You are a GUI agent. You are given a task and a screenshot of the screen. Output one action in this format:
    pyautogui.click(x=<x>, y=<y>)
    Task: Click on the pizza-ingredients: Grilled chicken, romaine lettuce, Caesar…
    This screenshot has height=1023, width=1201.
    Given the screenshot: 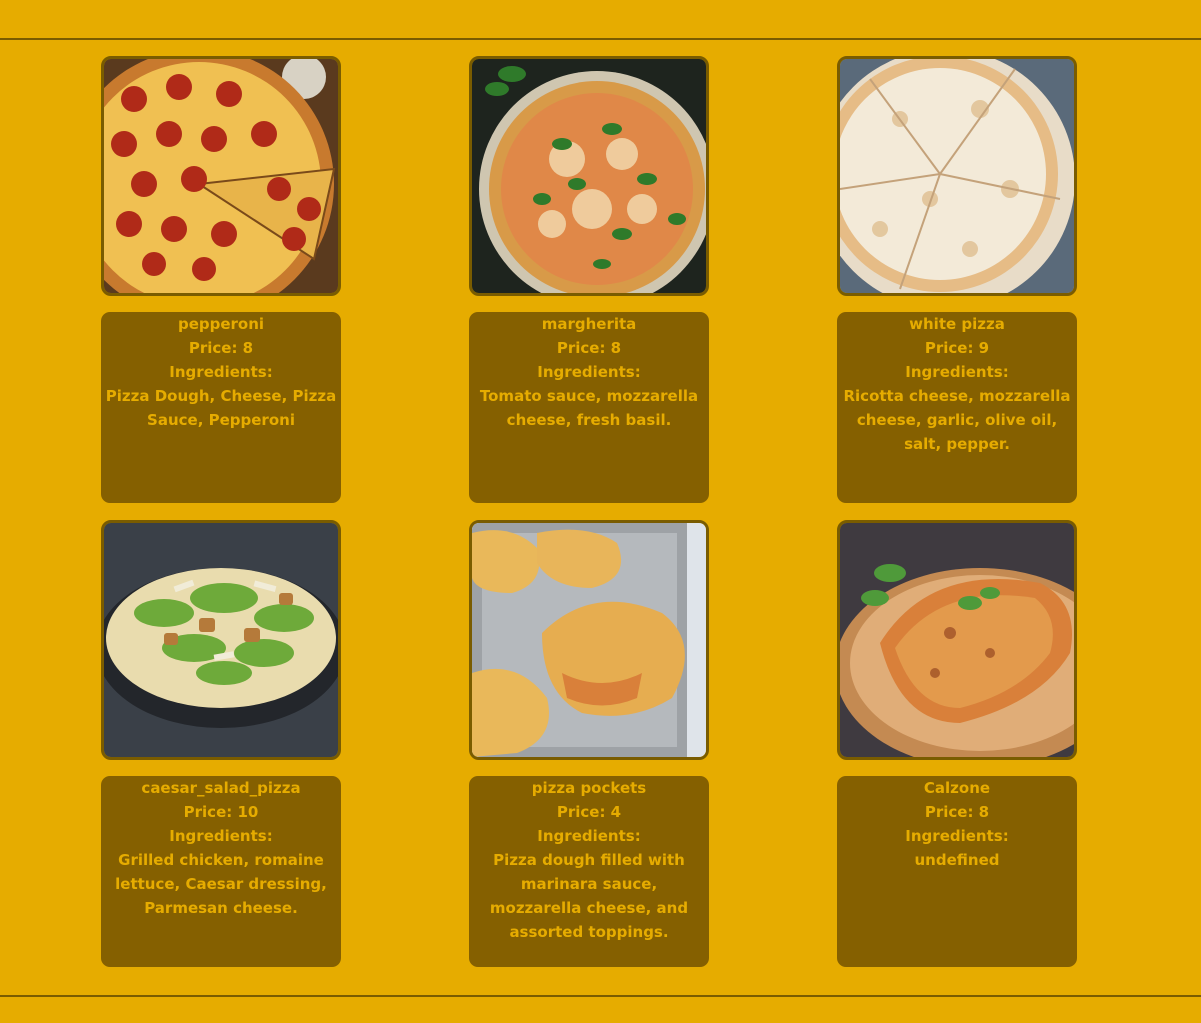 What is the action you would take?
    pyautogui.click(x=221, y=884)
    